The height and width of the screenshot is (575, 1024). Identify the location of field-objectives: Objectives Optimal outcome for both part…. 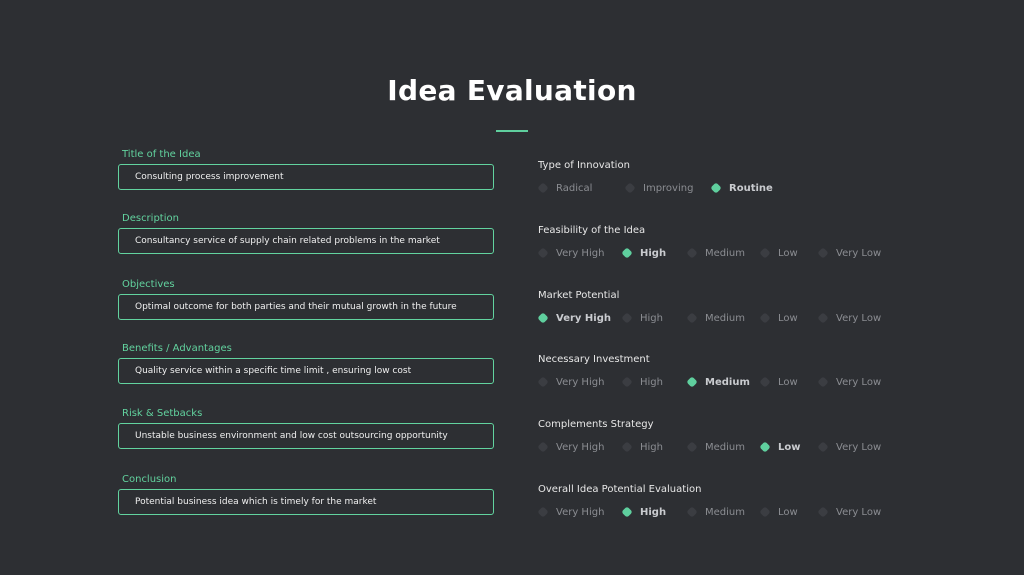
(306, 299).